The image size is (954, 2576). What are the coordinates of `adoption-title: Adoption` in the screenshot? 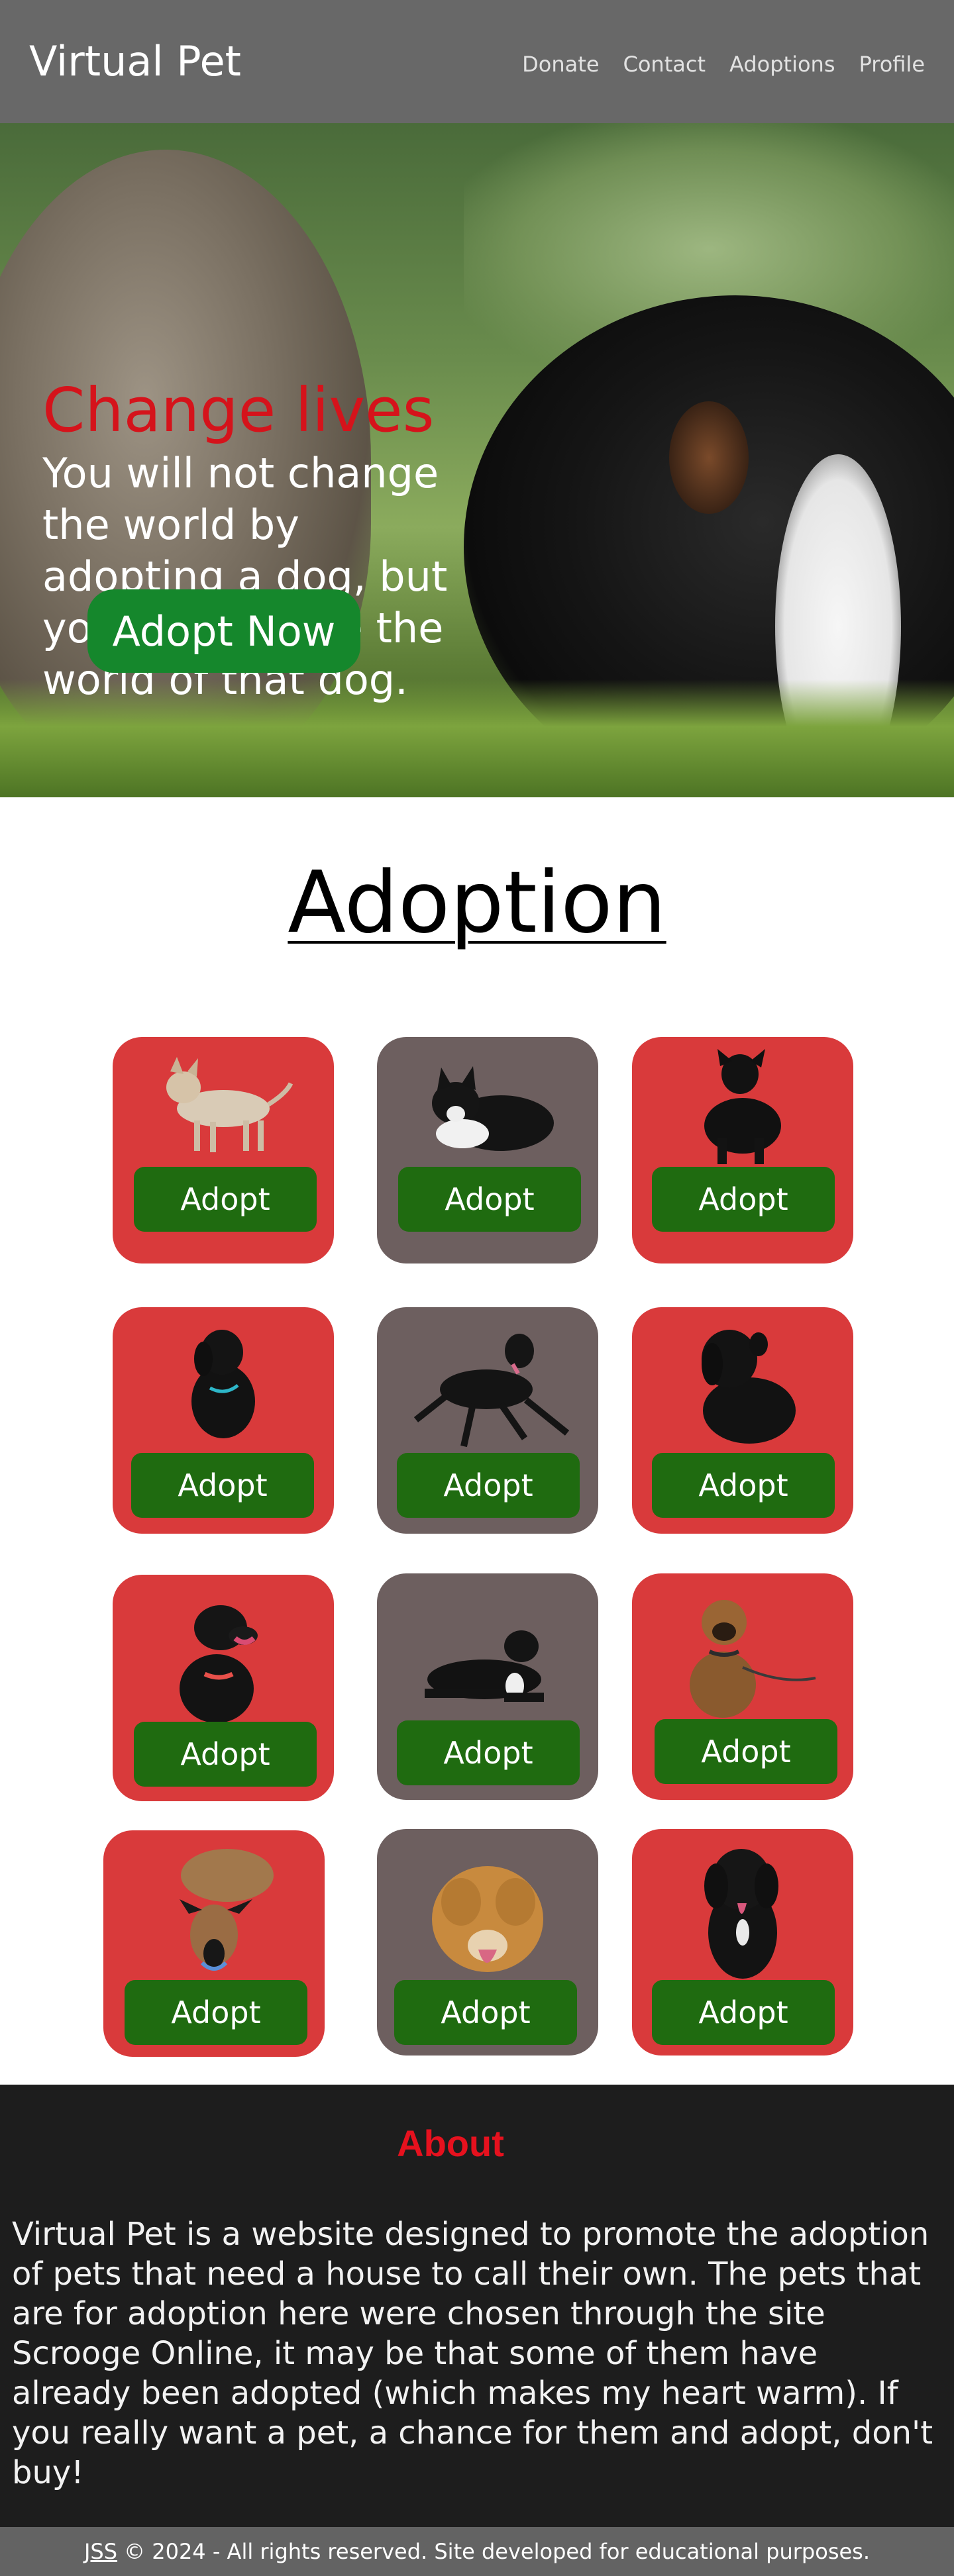 It's located at (477, 903).